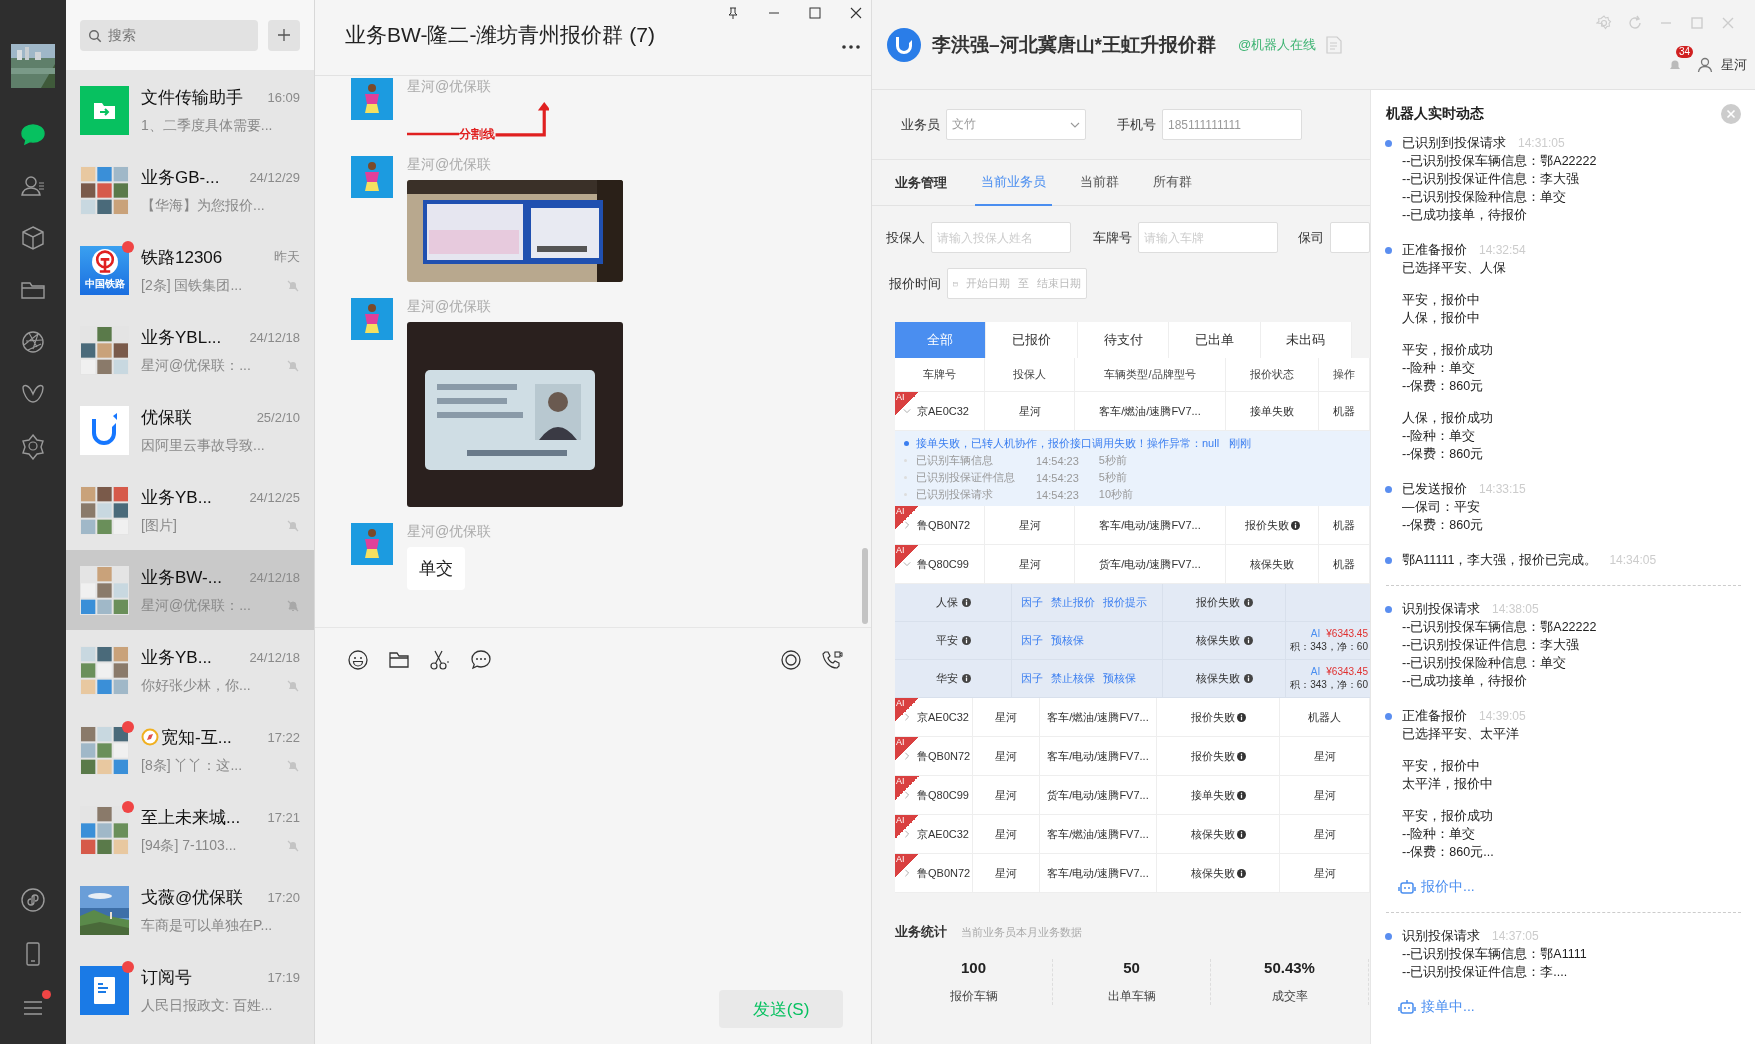 The height and width of the screenshot is (1044, 1755). Describe the element at coordinates (284, 35) in the screenshot. I see `add-button` at that location.